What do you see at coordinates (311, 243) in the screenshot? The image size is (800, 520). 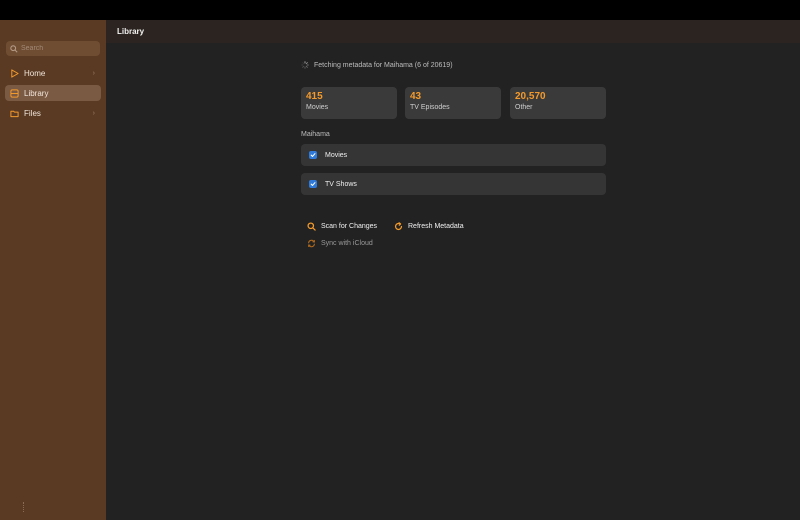 I see `sync-icon` at bounding box center [311, 243].